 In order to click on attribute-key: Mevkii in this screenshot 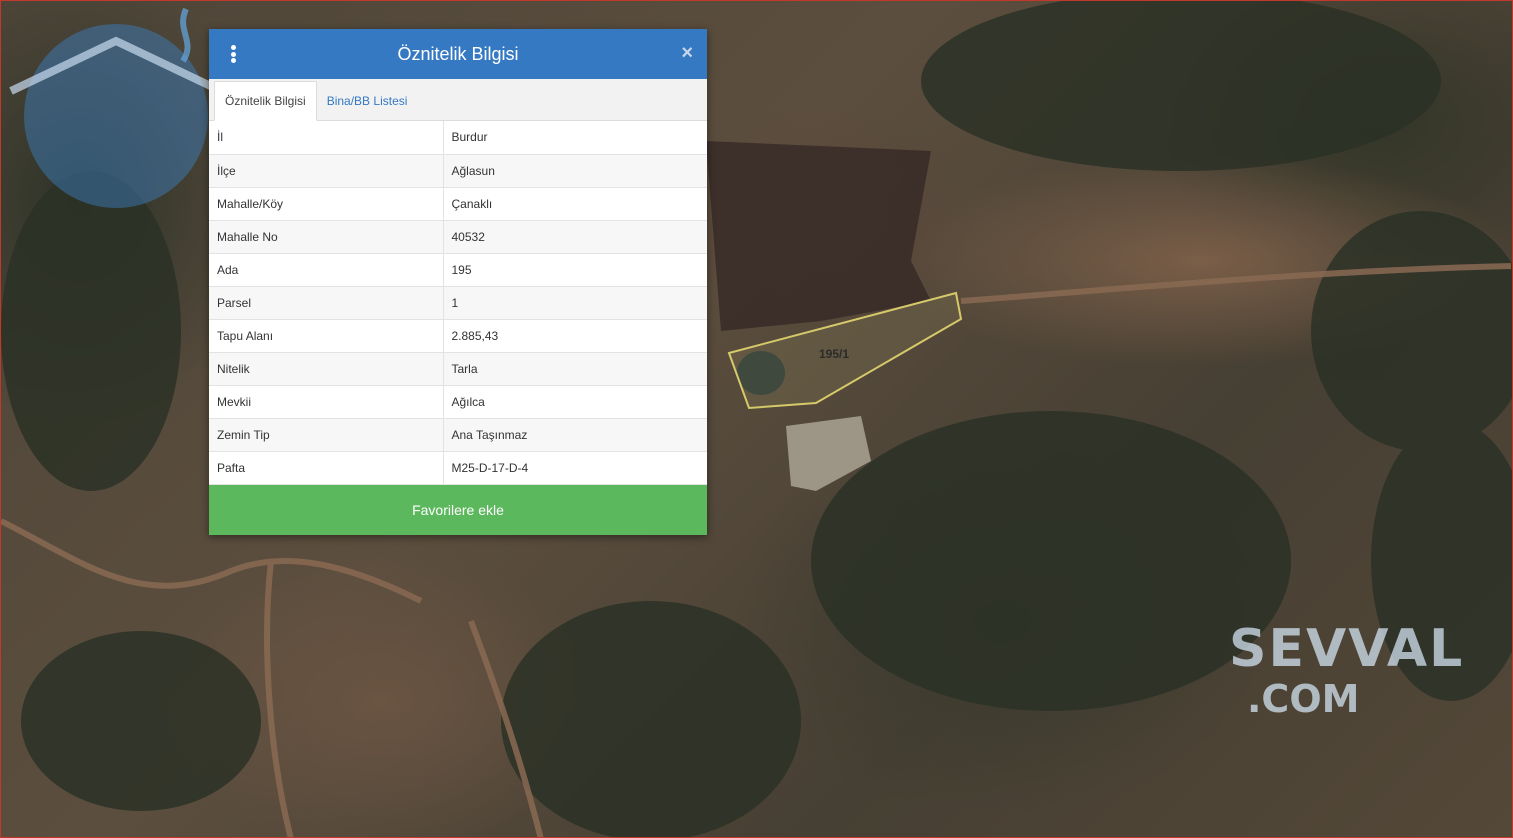, I will do `click(326, 402)`.